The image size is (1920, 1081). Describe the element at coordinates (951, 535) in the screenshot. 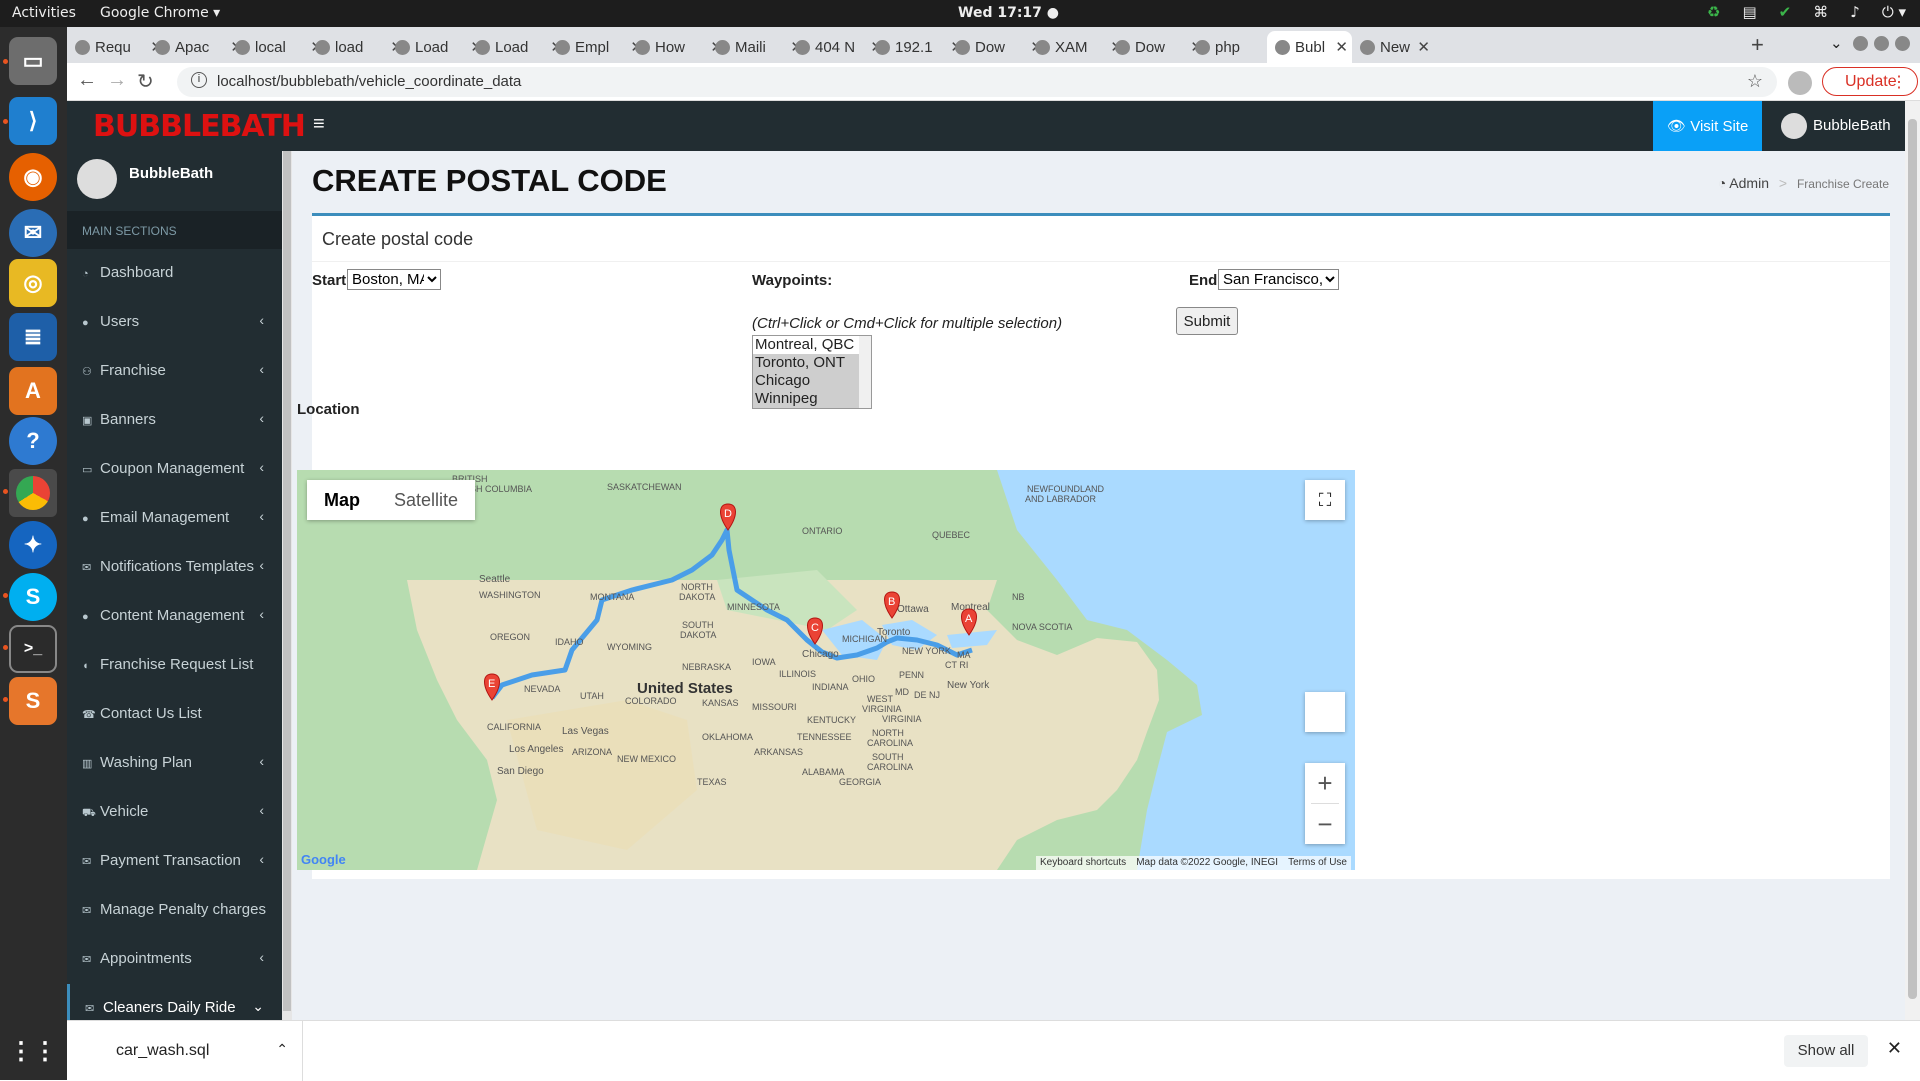

I see `map-label: QUEBEC` at that location.